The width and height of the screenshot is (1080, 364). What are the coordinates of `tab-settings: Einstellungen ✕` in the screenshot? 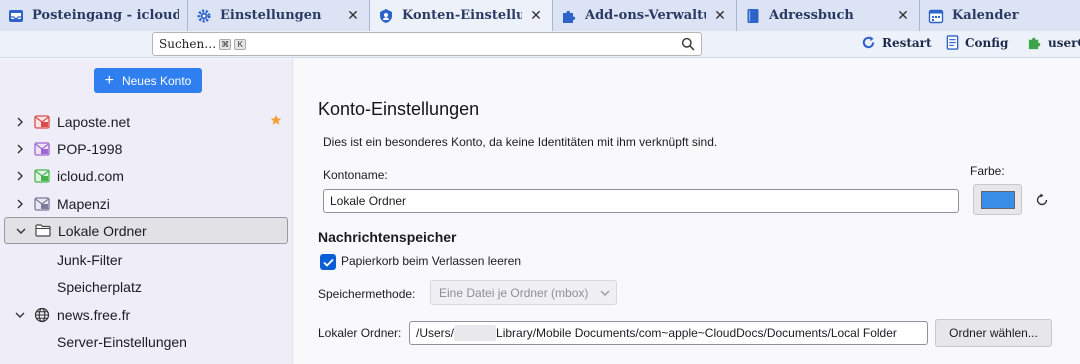 It's located at (279, 15).